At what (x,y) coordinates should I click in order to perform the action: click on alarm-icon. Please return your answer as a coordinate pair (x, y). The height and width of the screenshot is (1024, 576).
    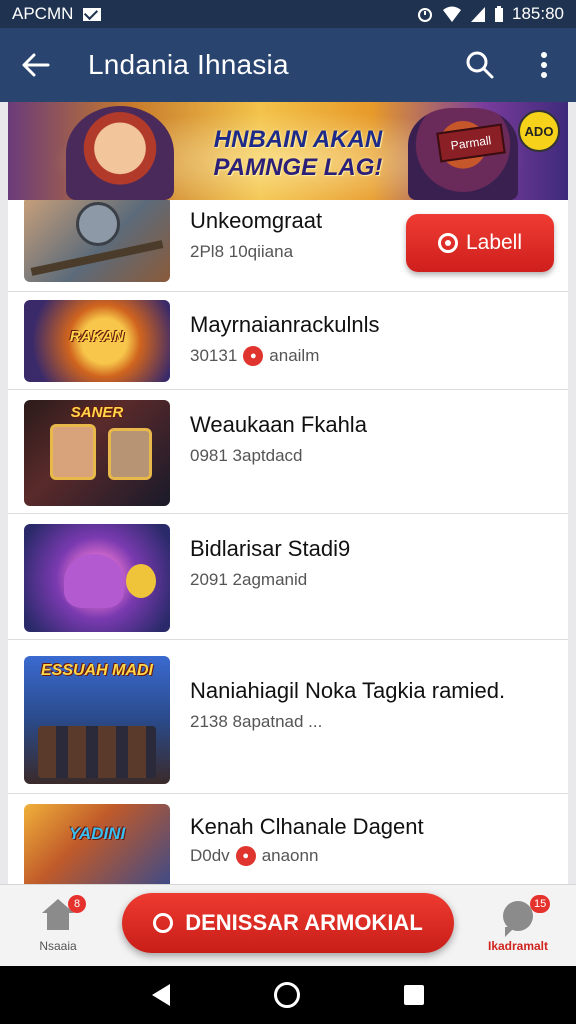
    Looking at the image, I should click on (425, 15).